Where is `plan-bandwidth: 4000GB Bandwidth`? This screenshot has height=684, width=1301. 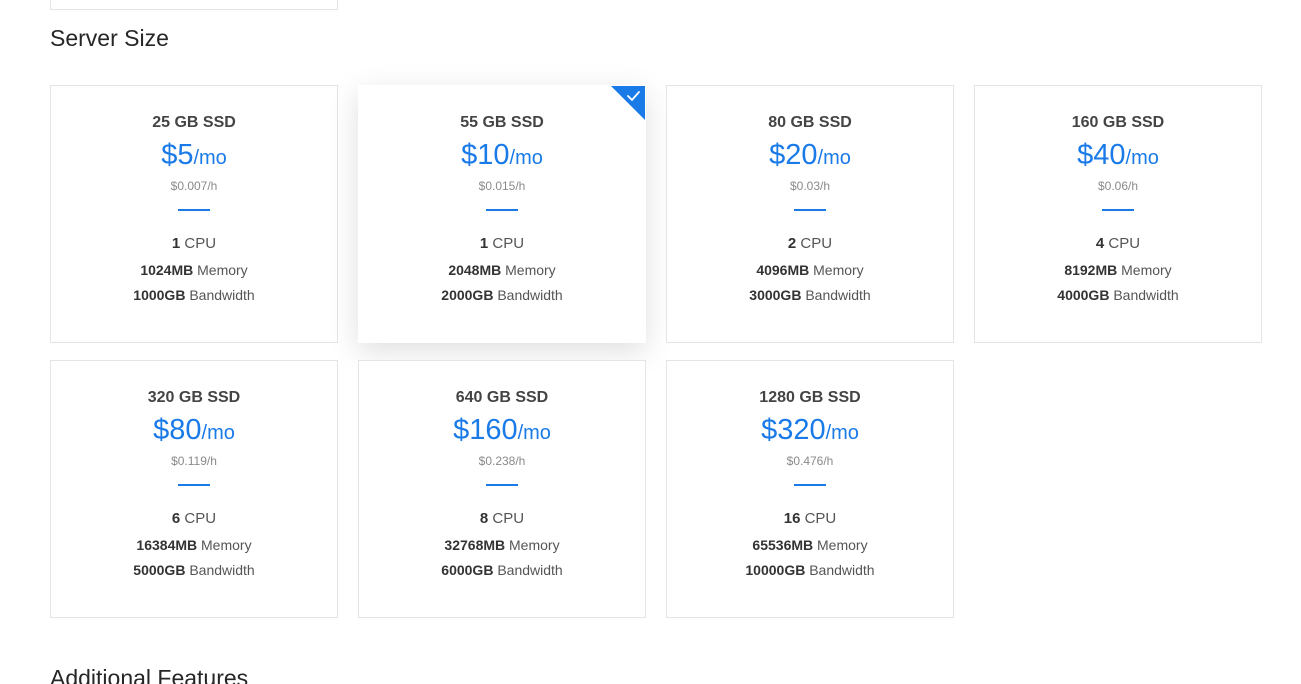
plan-bandwidth: 4000GB Bandwidth is located at coordinates (1118, 295).